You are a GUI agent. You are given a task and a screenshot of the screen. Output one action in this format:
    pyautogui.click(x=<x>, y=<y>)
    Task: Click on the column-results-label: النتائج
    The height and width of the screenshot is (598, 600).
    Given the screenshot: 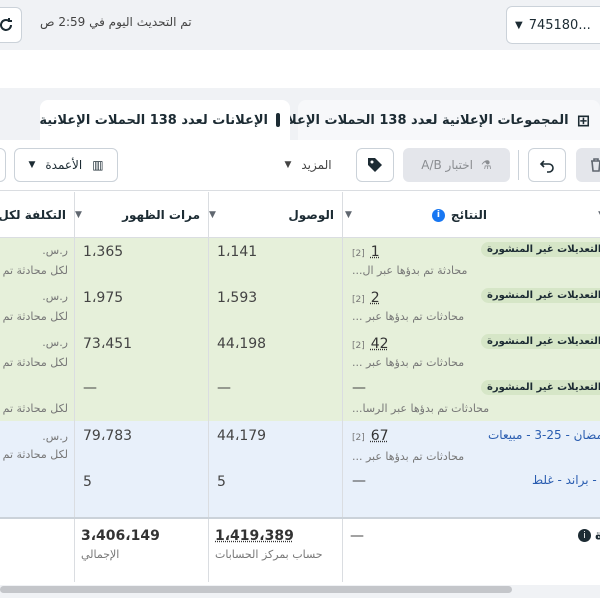 What is the action you would take?
    pyautogui.click(x=468, y=215)
    